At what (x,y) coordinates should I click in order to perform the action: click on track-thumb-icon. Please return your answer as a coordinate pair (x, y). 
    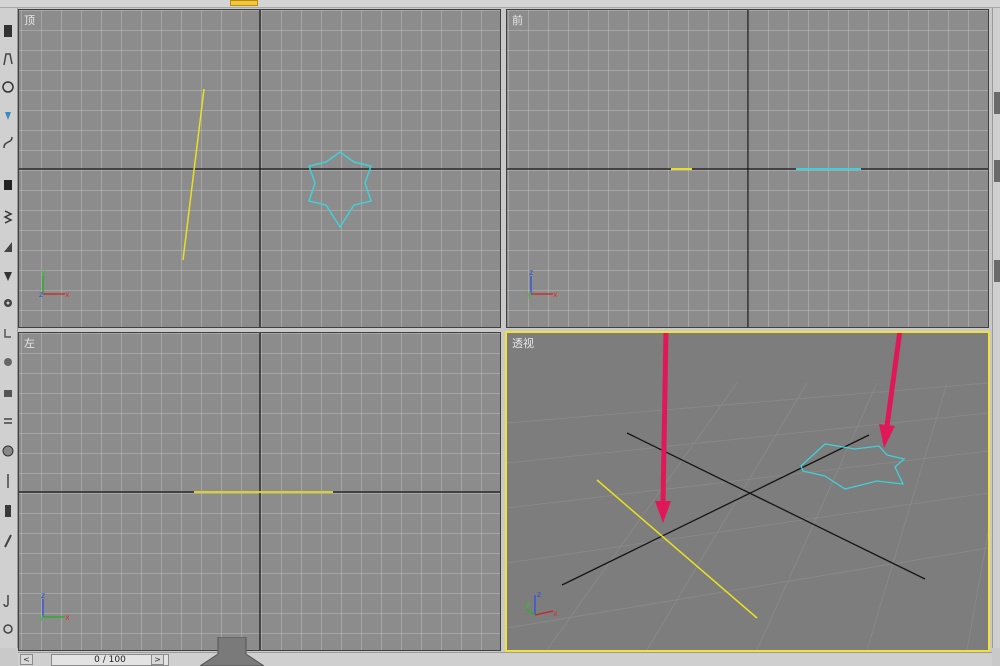
    Looking at the image, I should click on (232, 651).